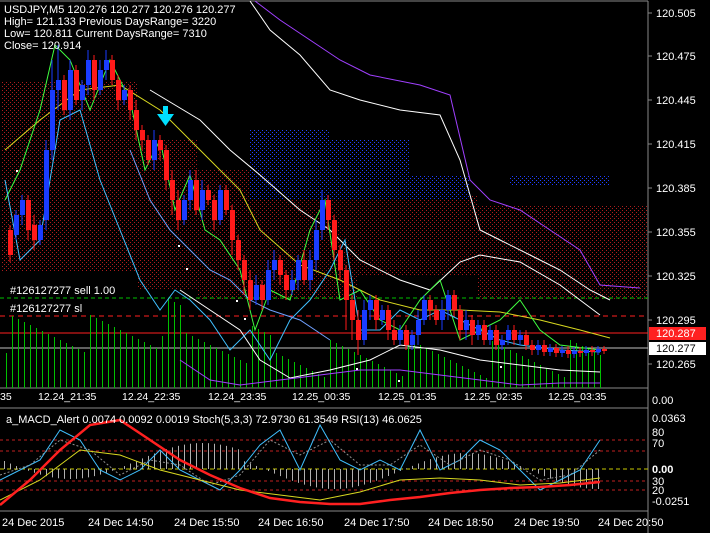  I want to click on time-label: 12.25_02:35, so click(493, 397).